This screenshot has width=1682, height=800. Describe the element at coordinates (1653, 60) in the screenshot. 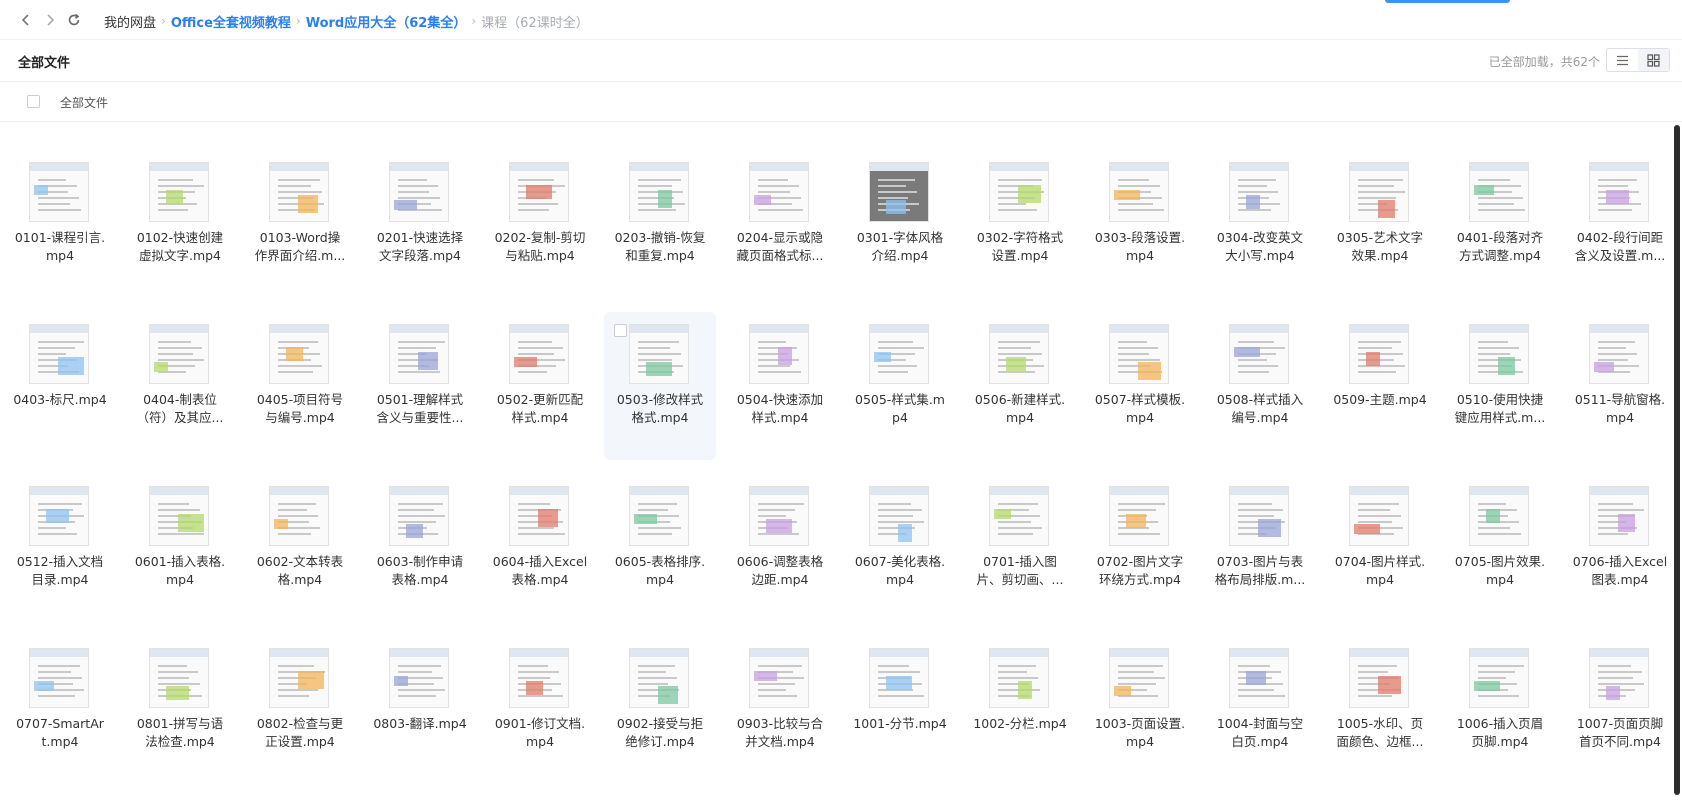

I see `grid-icon` at that location.